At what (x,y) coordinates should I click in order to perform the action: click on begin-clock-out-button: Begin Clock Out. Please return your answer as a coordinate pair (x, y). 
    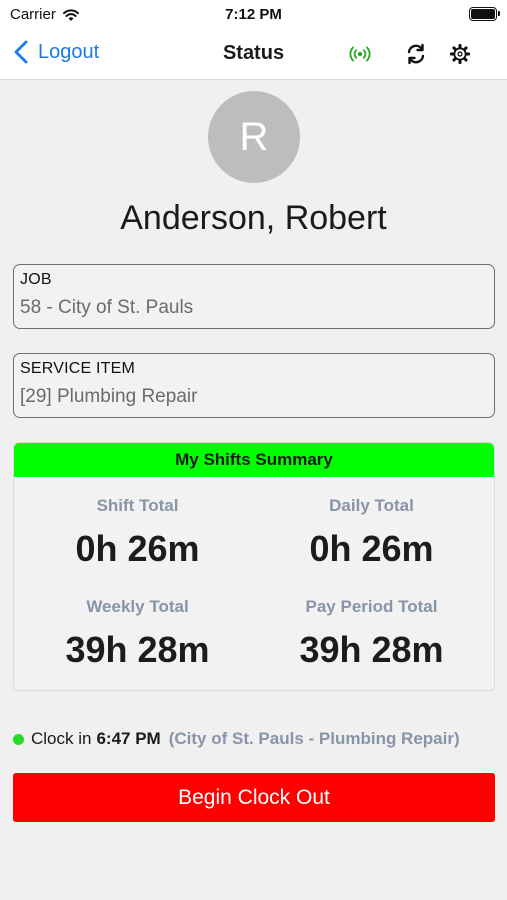
    Looking at the image, I should click on (254, 797).